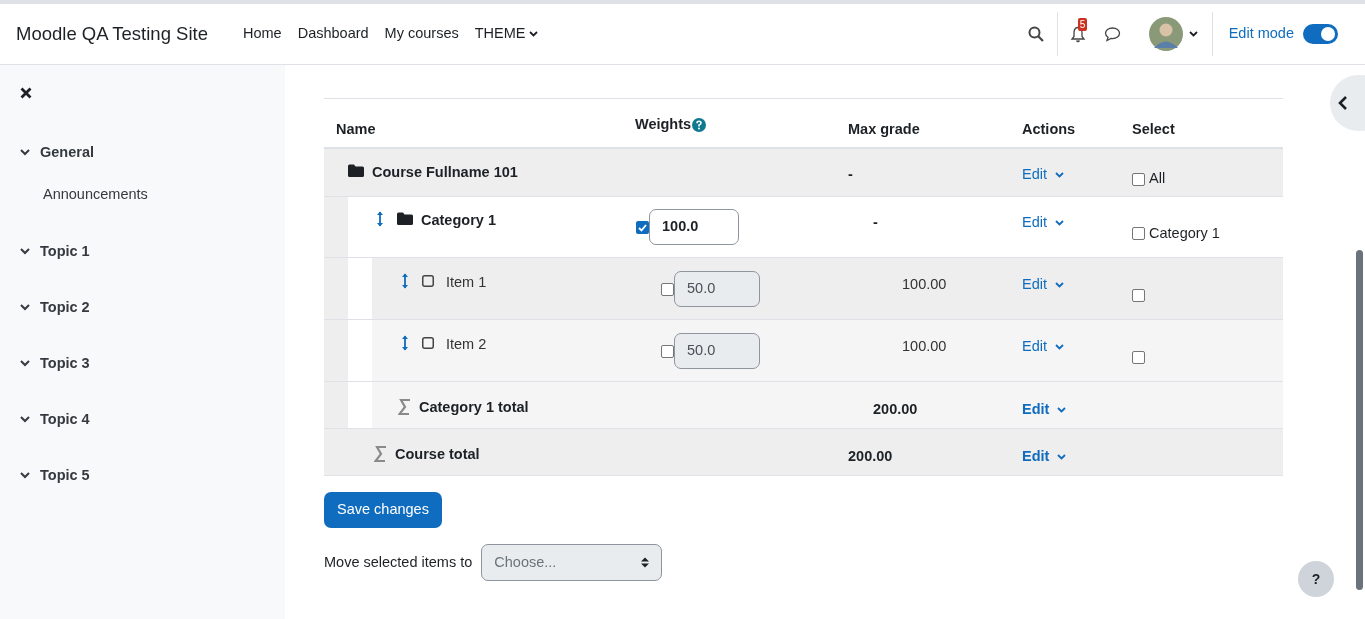 The height and width of the screenshot is (619, 1365). I want to click on grade-item-name: Course total, so click(437, 454).